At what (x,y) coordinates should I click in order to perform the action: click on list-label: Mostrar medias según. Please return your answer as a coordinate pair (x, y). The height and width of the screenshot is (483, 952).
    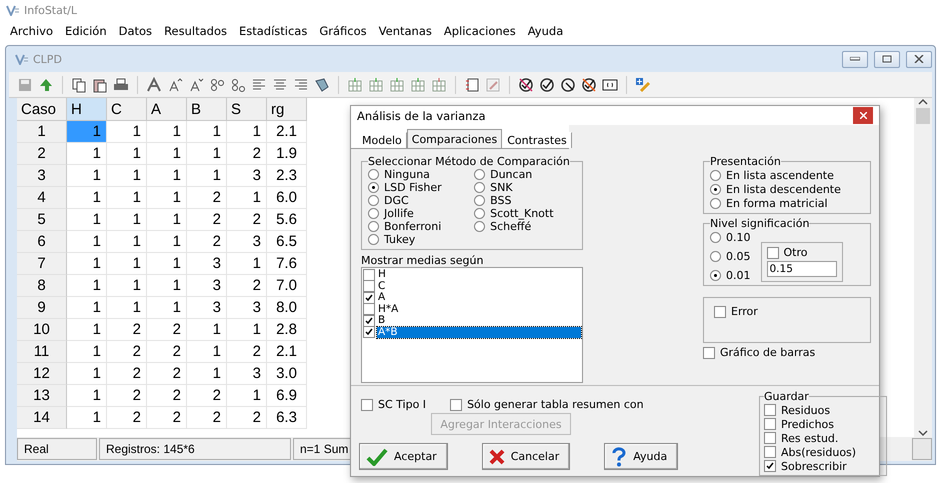
    Looking at the image, I should click on (422, 260).